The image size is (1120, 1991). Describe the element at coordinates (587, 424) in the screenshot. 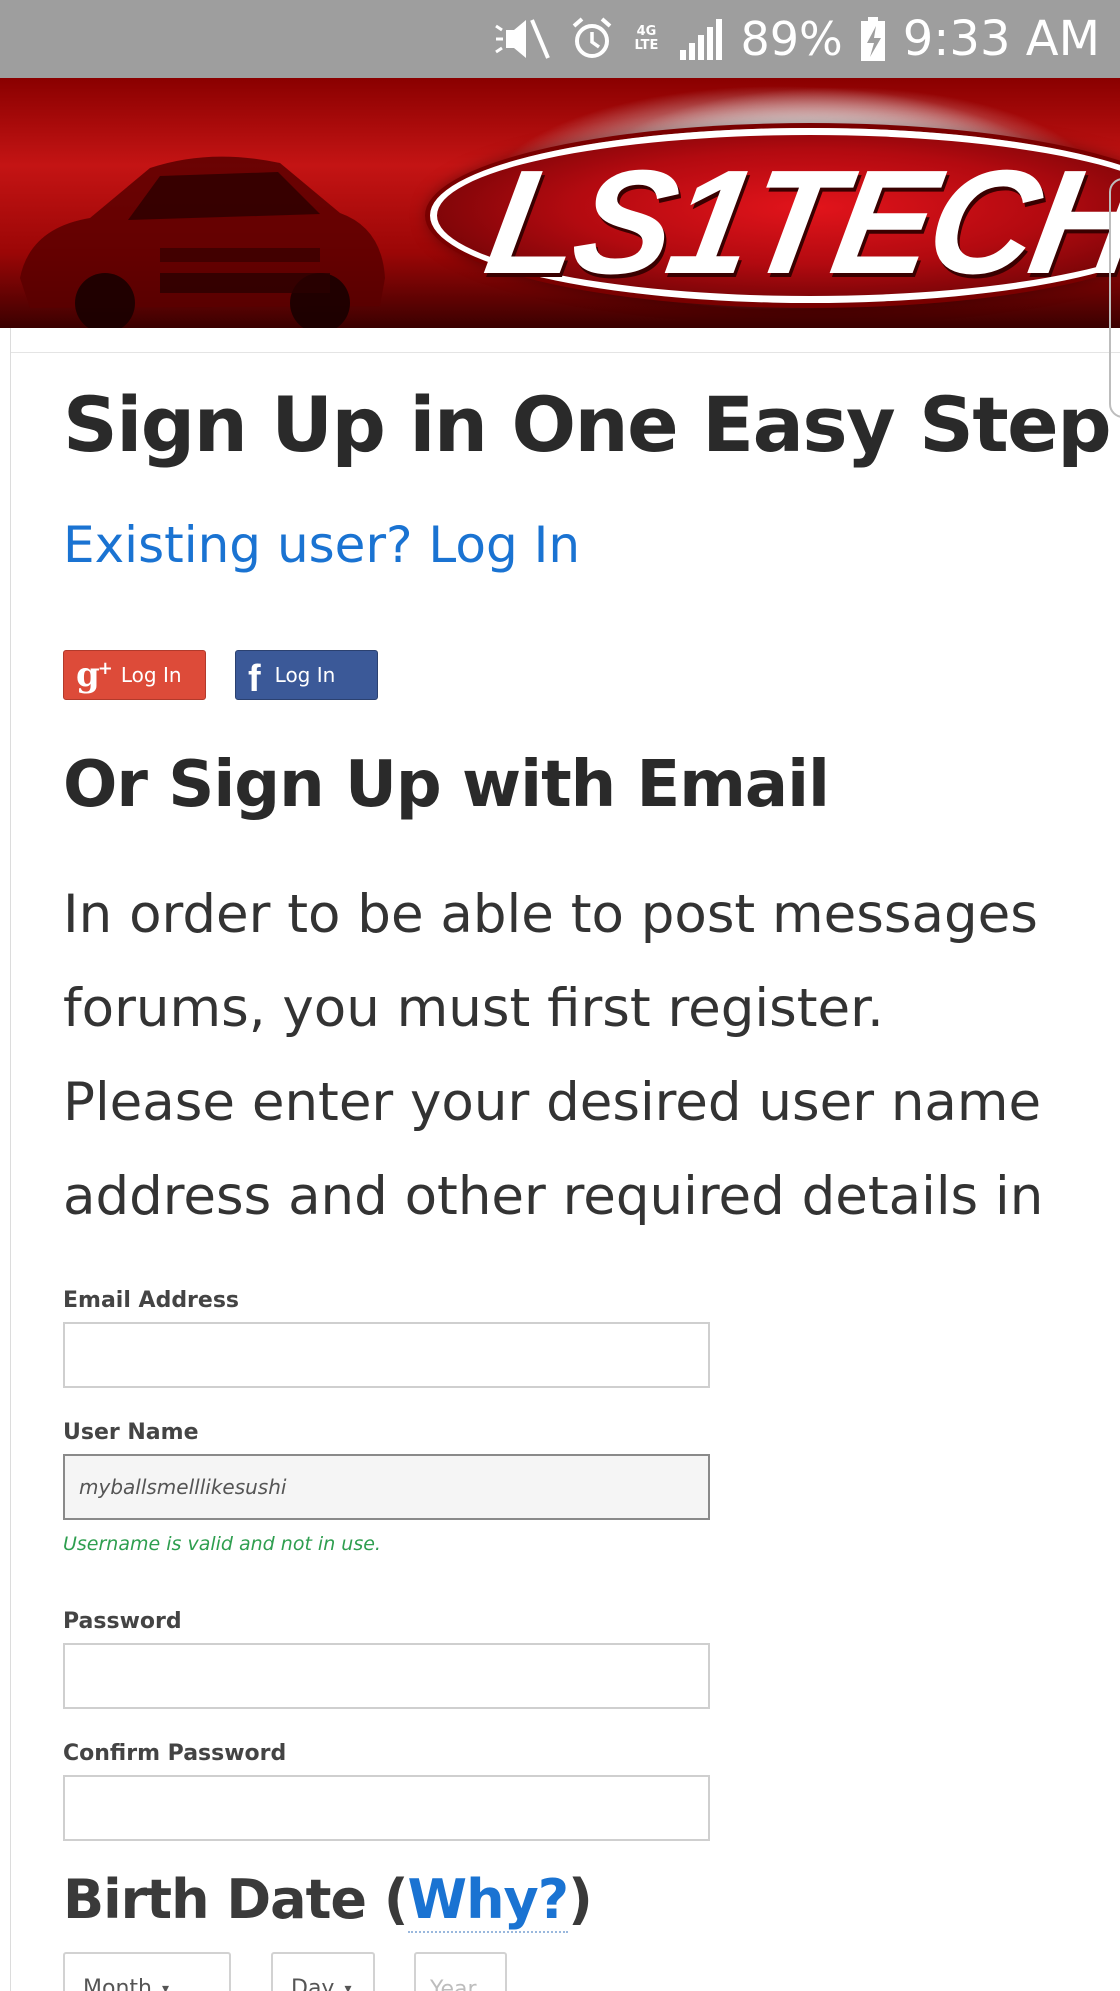

I see `page-title: Sign Up in One Easy Step` at that location.